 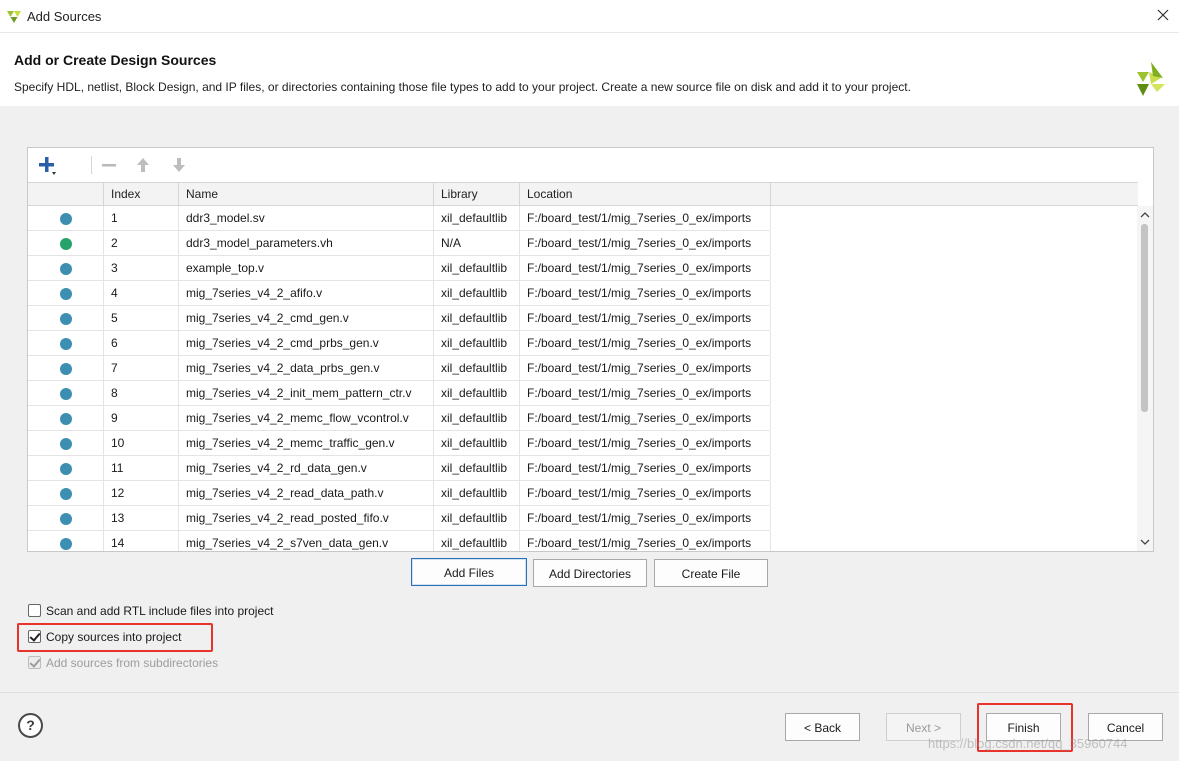 I want to click on scrollbar-thumb, so click(x=1144, y=318).